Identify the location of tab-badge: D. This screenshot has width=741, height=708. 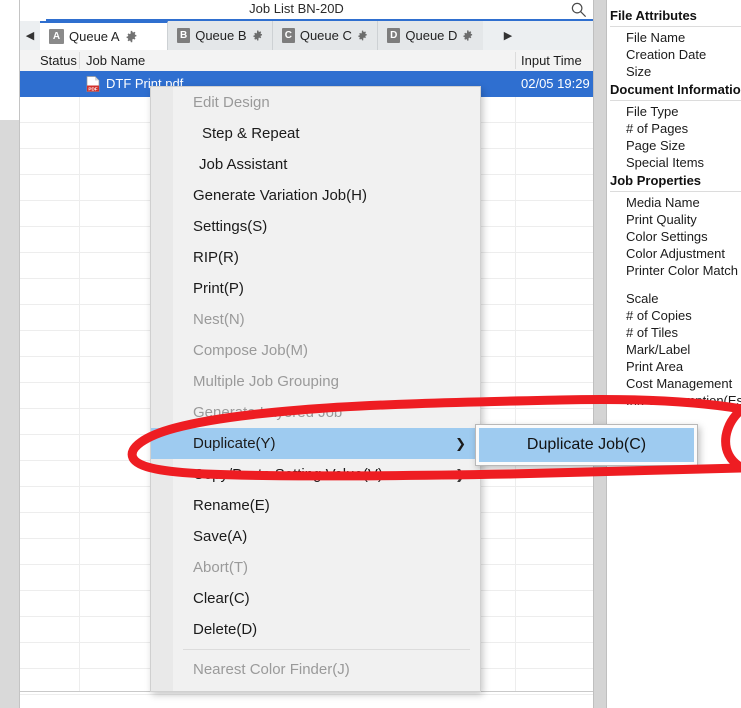
(394, 35).